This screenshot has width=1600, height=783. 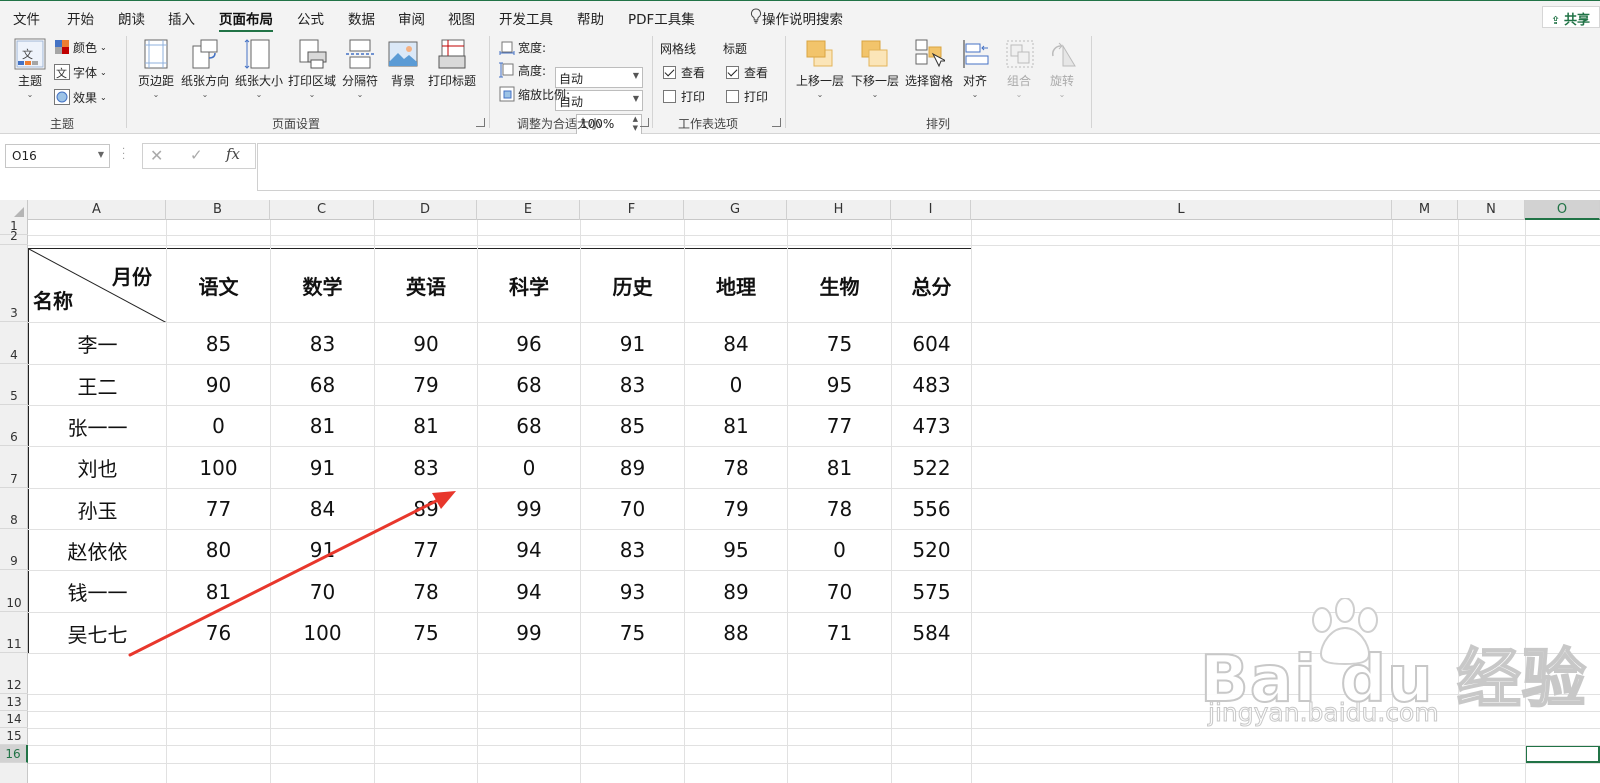 I want to click on student-name-cell: 赵依依, so click(x=97, y=550).